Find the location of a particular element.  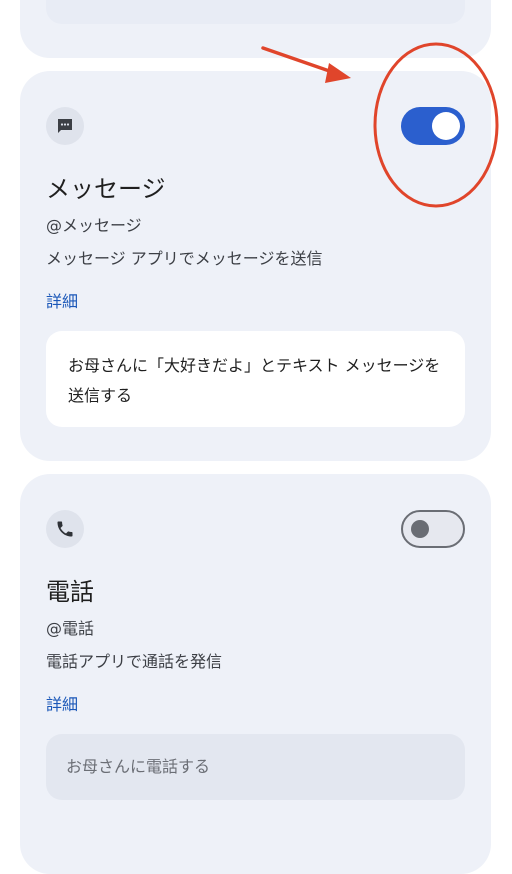

messages-title: メッセージ is located at coordinates (106, 189).